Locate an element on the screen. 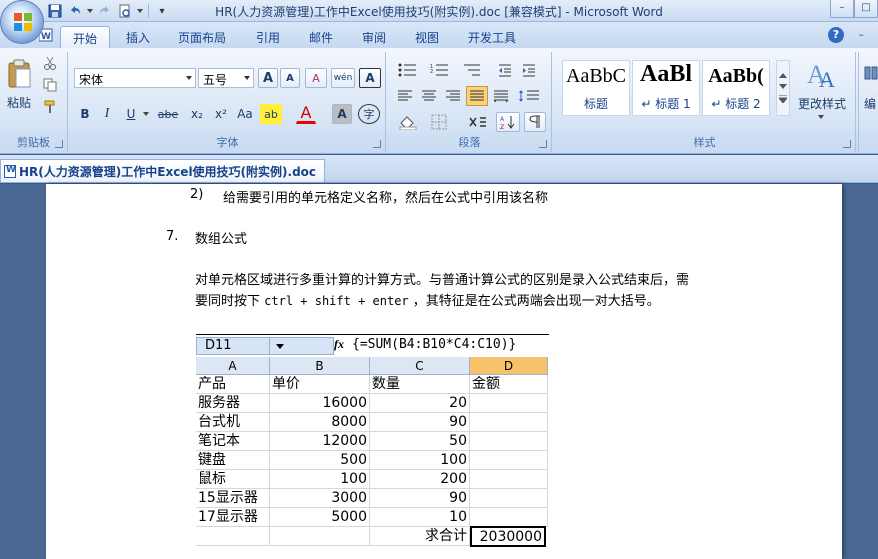 This screenshot has width=878, height=559. minimize-button: – is located at coordinates (842, 9).